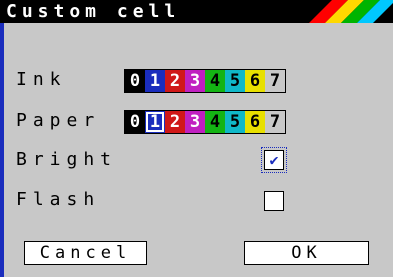 Image resolution: width=393 pixels, height=277 pixels. What do you see at coordinates (85, 253) in the screenshot?
I see `cancel-button: Cancel` at bounding box center [85, 253].